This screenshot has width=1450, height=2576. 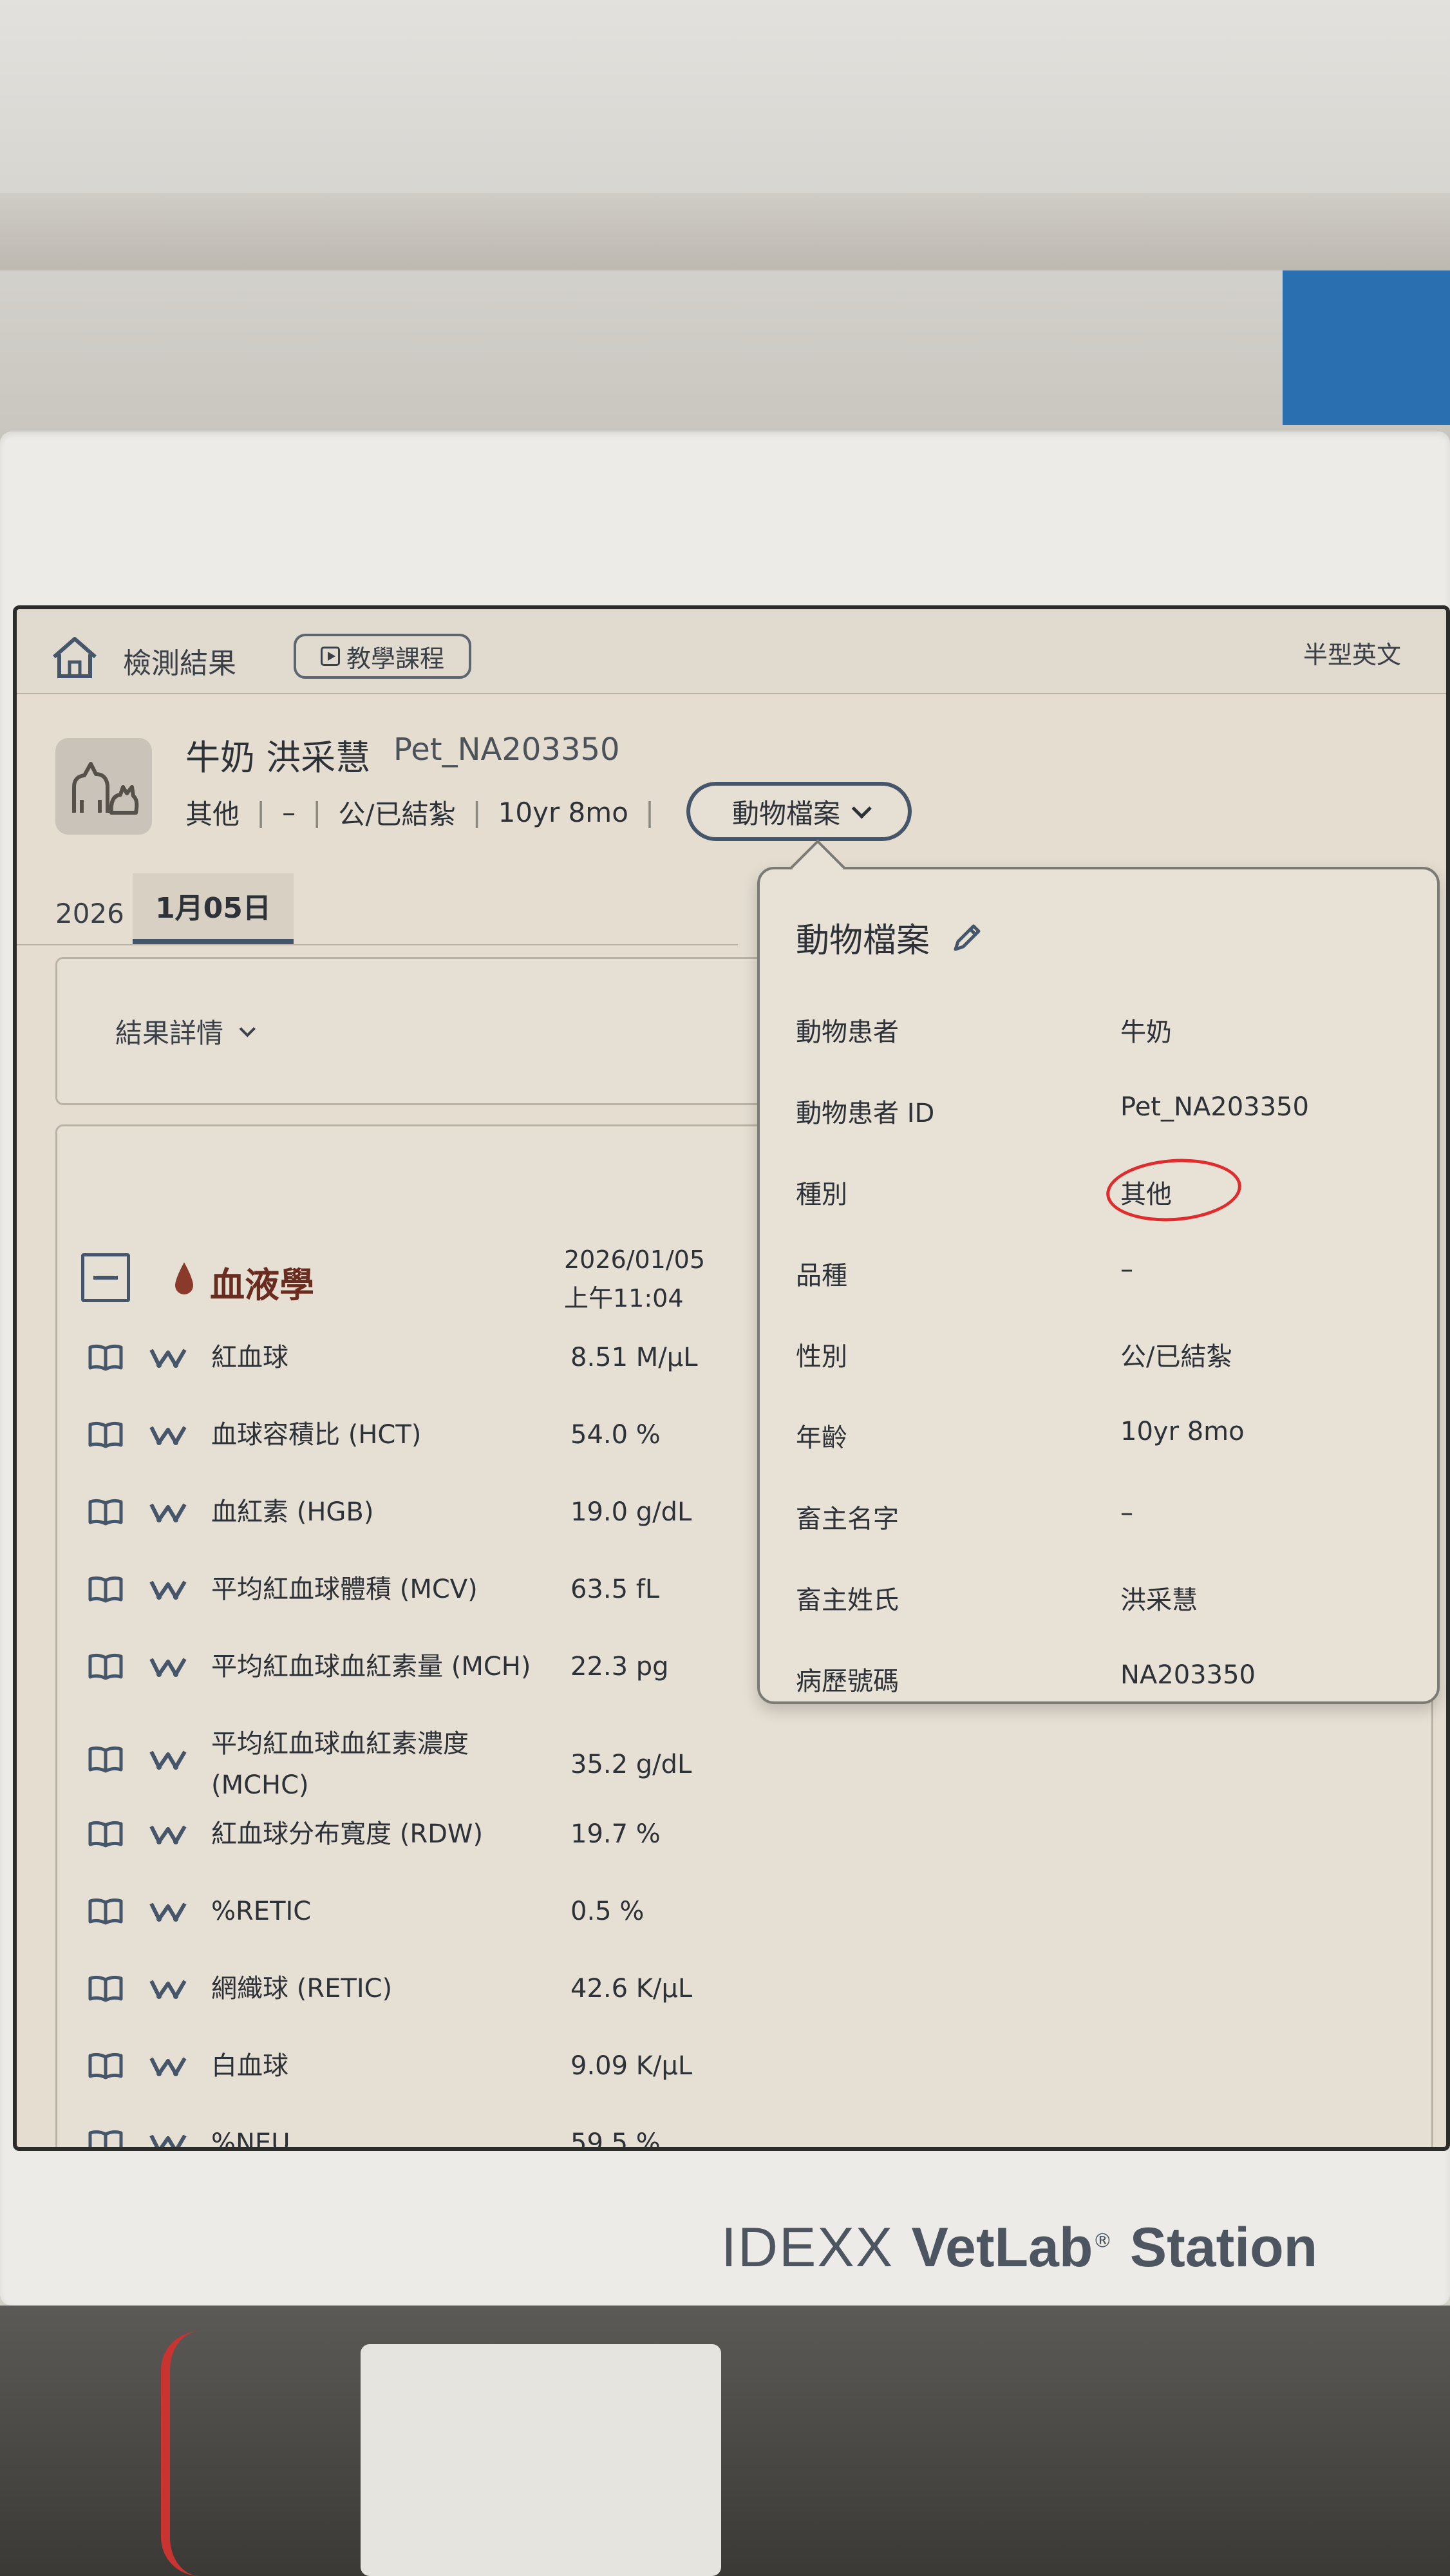 I want to click on device-brand: IDEXX VetLab® Station, so click(x=1069, y=2254).